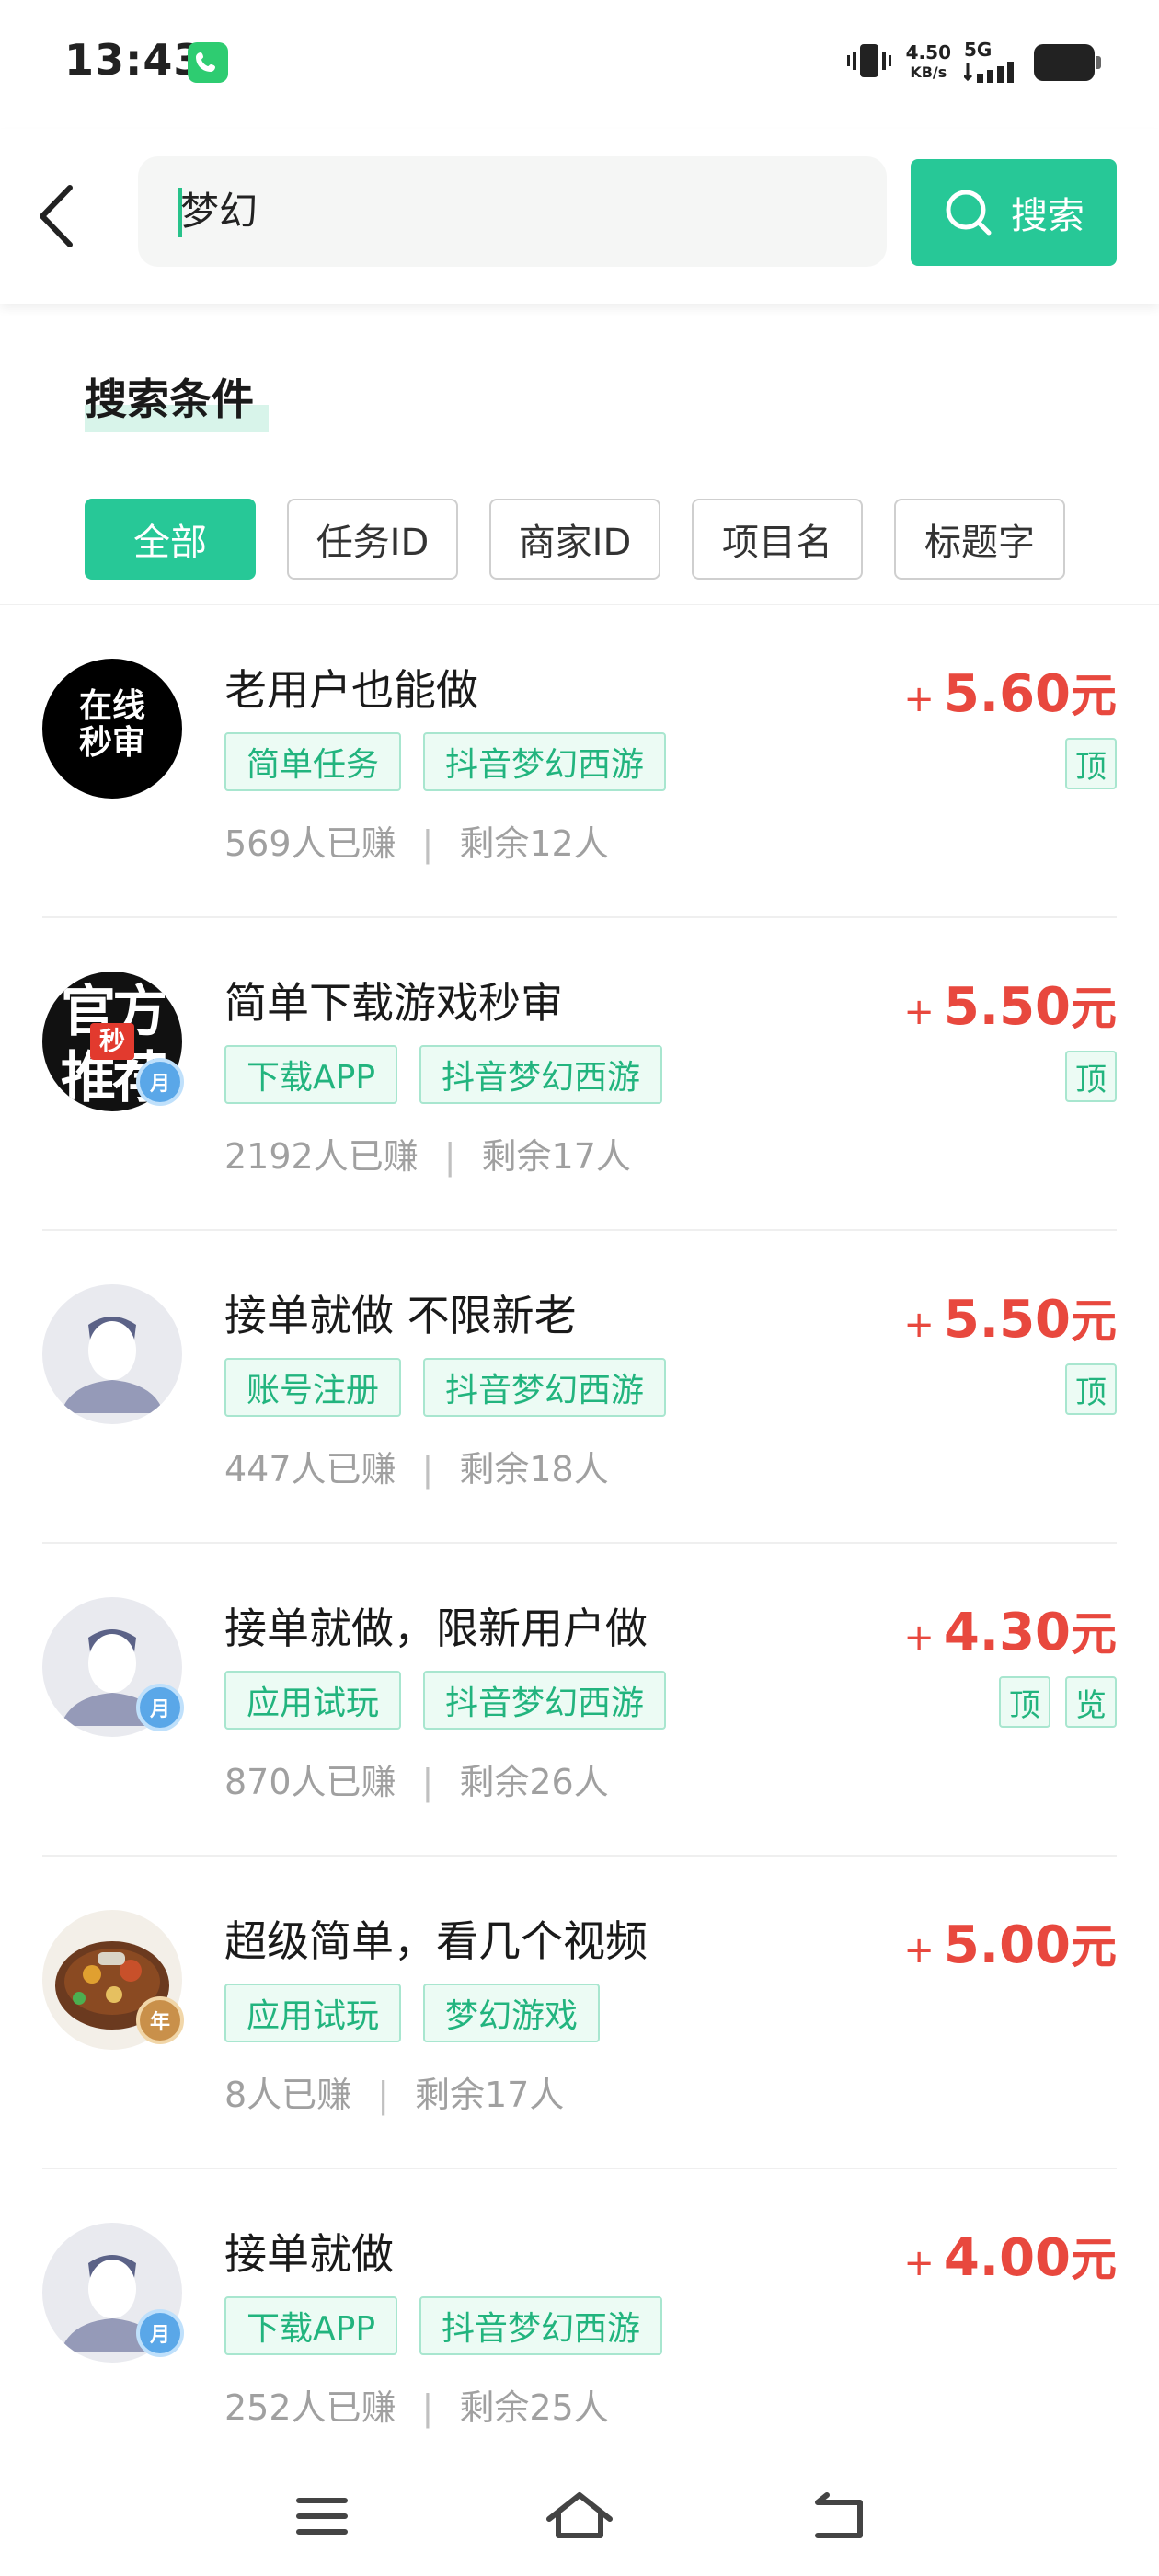 The width and height of the screenshot is (1159, 2576). I want to click on home-icon, so click(579, 2515).